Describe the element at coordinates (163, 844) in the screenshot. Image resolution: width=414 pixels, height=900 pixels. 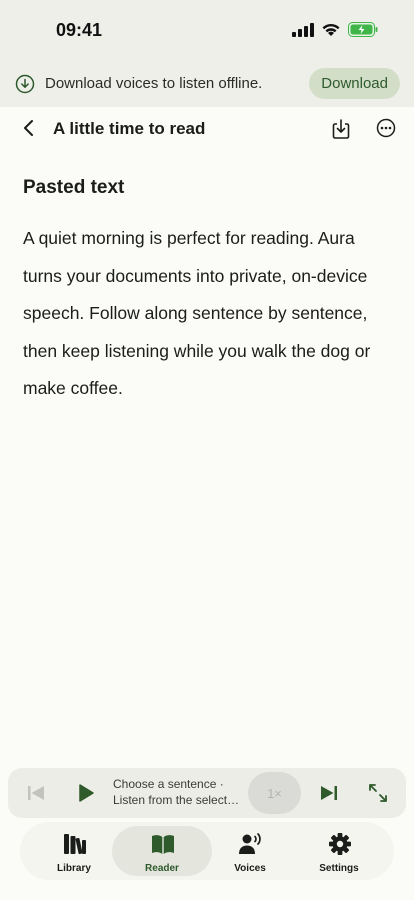
I see `reader-icon` at that location.